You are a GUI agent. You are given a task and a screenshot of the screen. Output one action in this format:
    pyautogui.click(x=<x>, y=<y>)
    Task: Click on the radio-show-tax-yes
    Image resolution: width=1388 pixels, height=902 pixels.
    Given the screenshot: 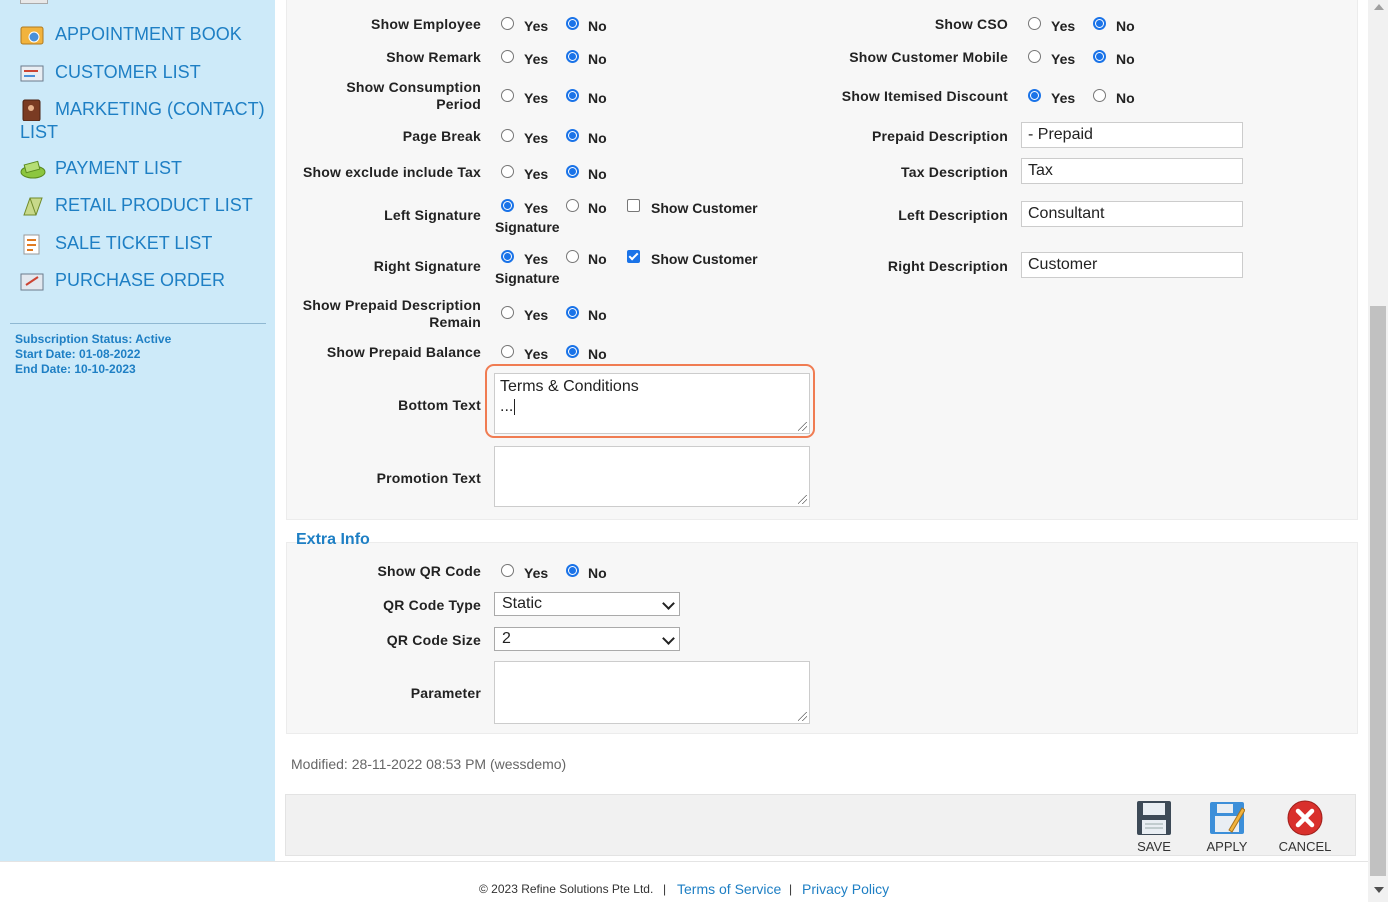 What is the action you would take?
    pyautogui.click(x=507, y=171)
    